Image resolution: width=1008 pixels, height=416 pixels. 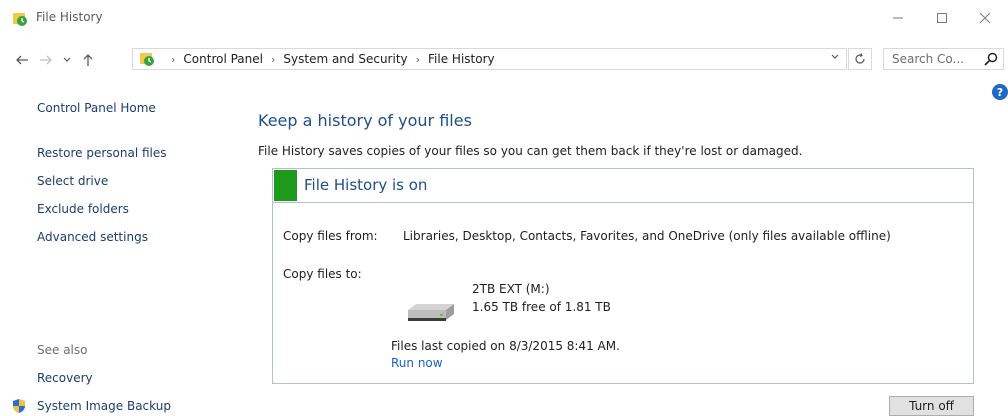 What do you see at coordinates (20, 19) in the screenshot?
I see `file-history-icon` at bounding box center [20, 19].